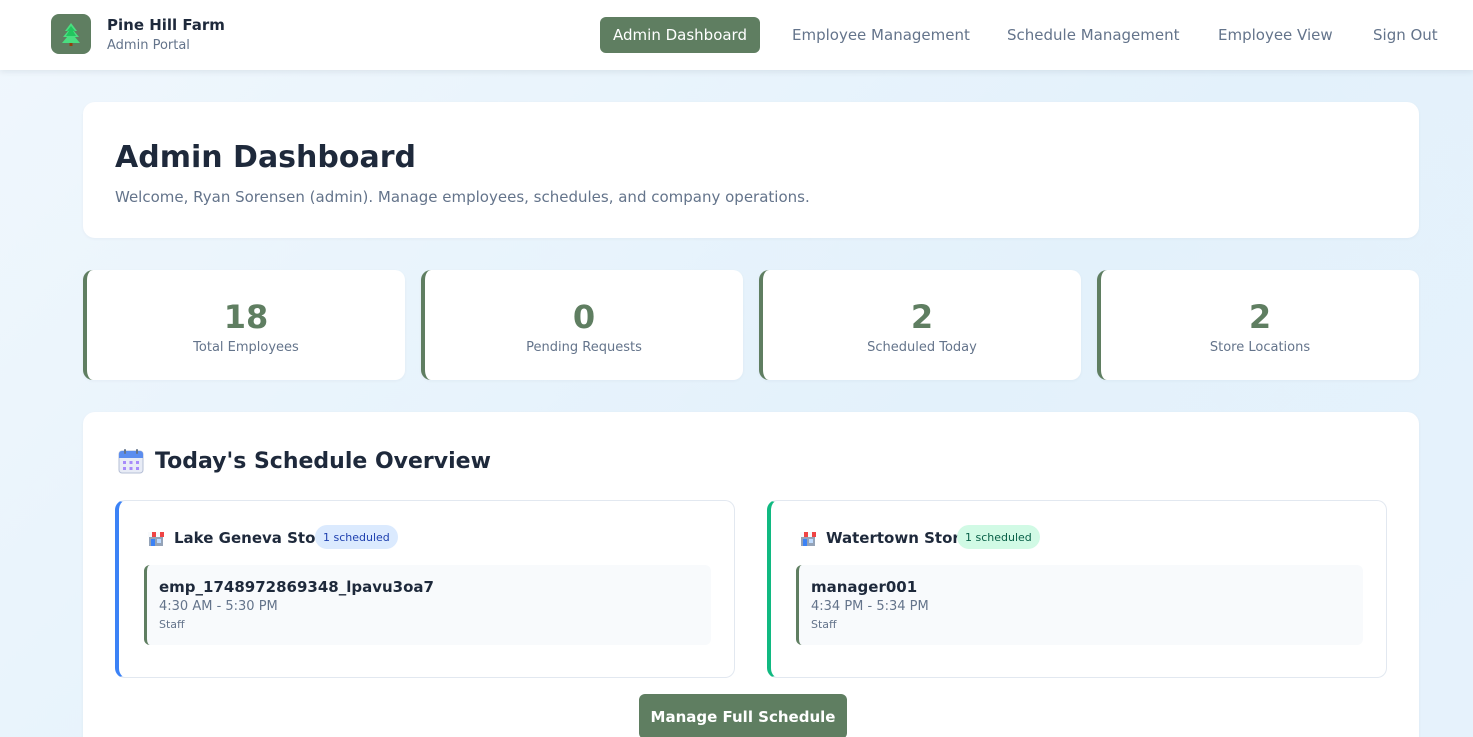 This screenshot has width=1473, height=737. I want to click on nav-employee-management: Employee Management, so click(881, 35).